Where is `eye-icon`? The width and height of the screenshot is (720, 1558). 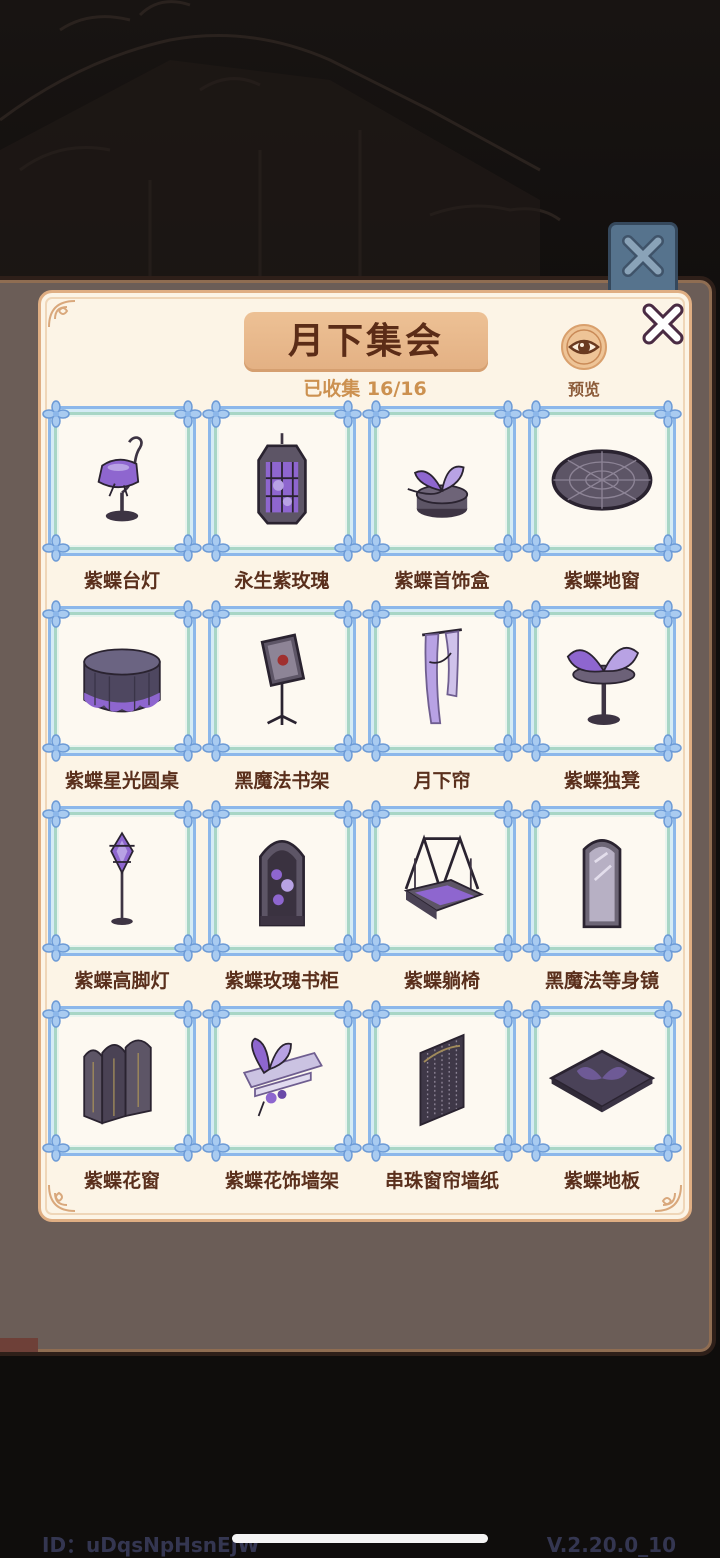 eye-icon is located at coordinates (584, 347).